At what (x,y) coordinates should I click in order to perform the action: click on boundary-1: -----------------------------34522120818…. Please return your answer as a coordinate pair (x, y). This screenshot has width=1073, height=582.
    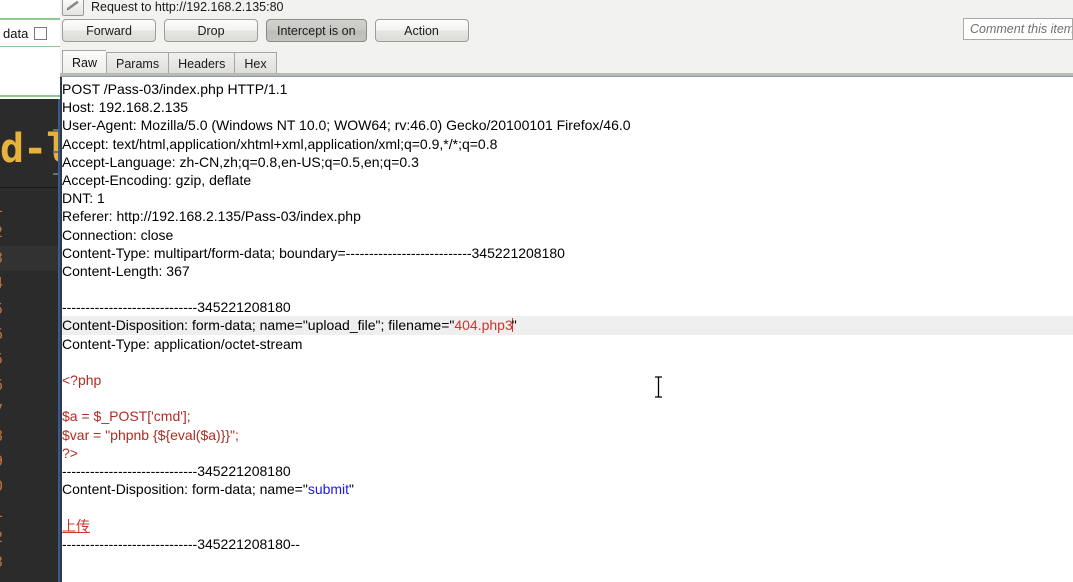
    Looking at the image, I should click on (176, 307).